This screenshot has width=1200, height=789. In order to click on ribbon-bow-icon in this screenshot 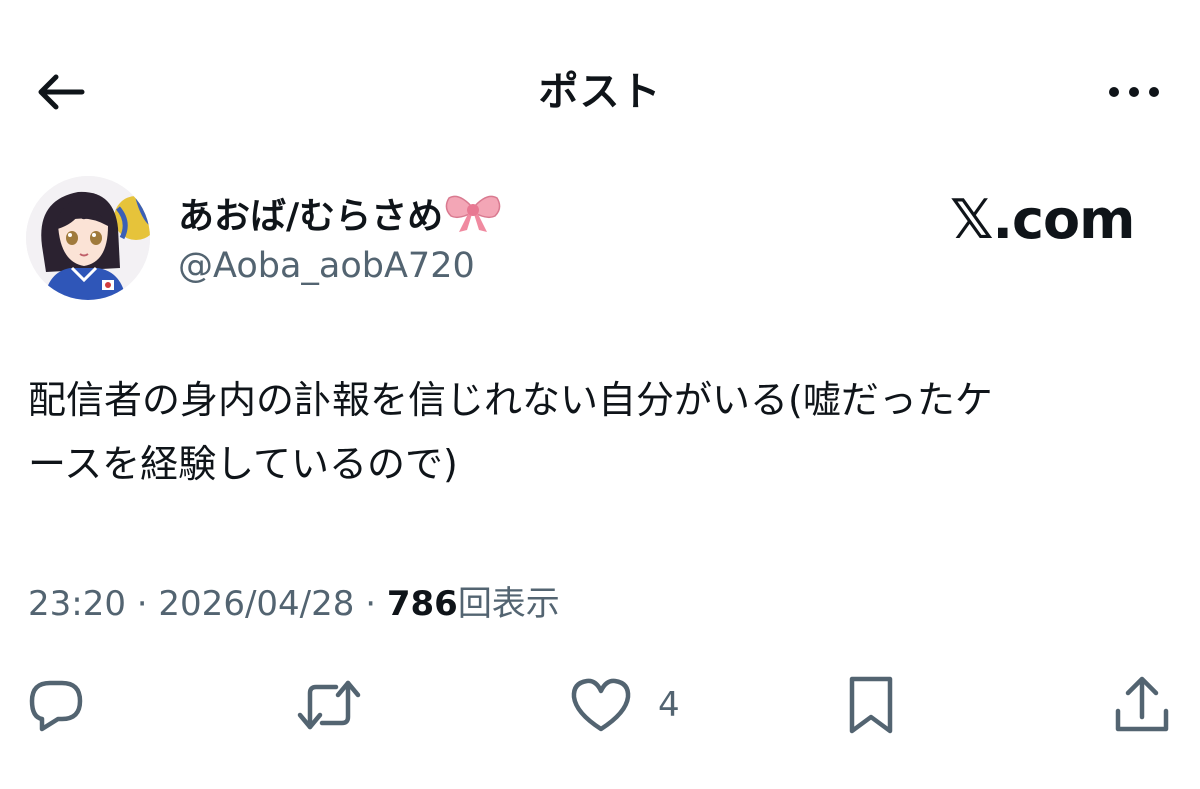, I will do `click(473, 218)`.